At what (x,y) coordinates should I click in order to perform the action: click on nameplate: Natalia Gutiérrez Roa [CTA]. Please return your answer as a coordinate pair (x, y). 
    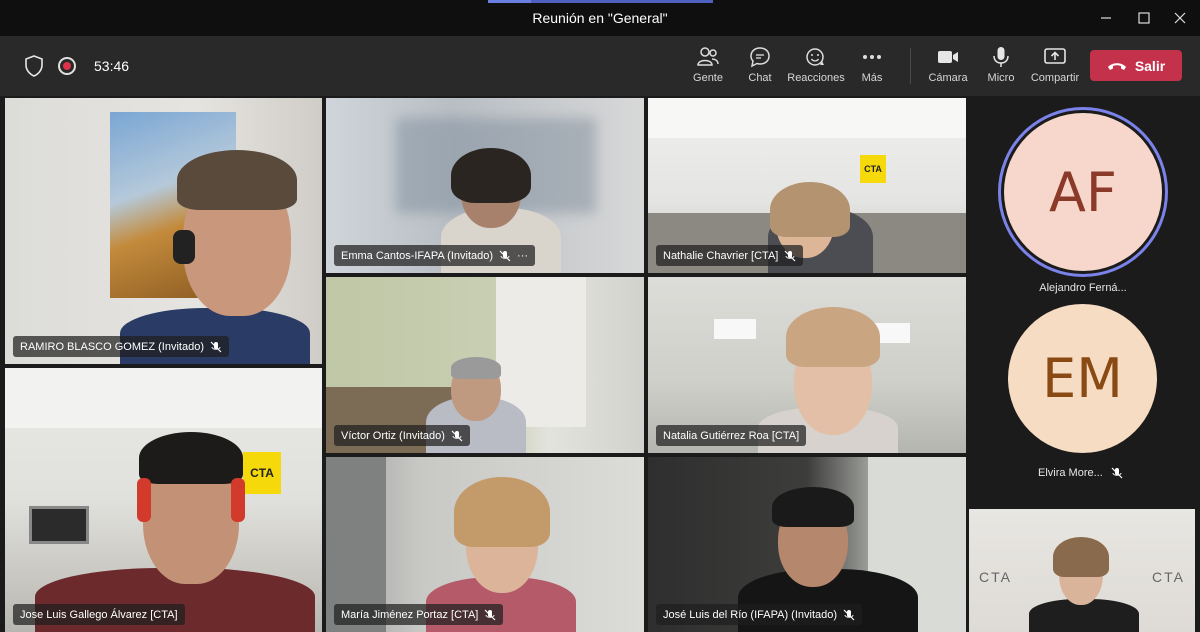
    Looking at the image, I should click on (731, 435).